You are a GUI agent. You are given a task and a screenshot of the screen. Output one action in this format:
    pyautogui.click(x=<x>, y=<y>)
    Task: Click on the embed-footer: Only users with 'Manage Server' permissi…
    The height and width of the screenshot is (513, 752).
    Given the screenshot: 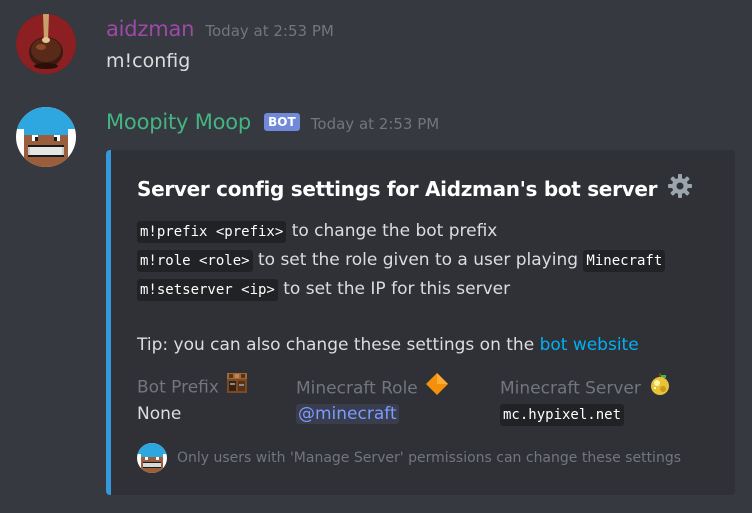 What is the action you would take?
    pyautogui.click(x=409, y=458)
    